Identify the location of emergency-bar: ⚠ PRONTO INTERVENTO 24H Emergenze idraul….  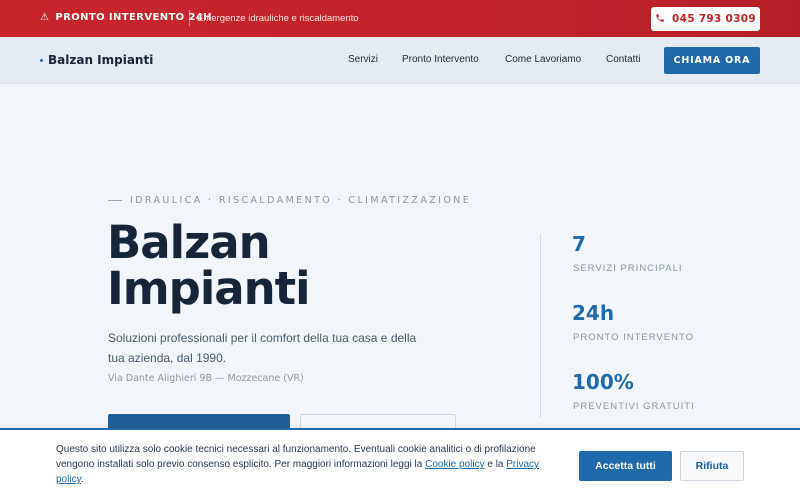
(400, 18).